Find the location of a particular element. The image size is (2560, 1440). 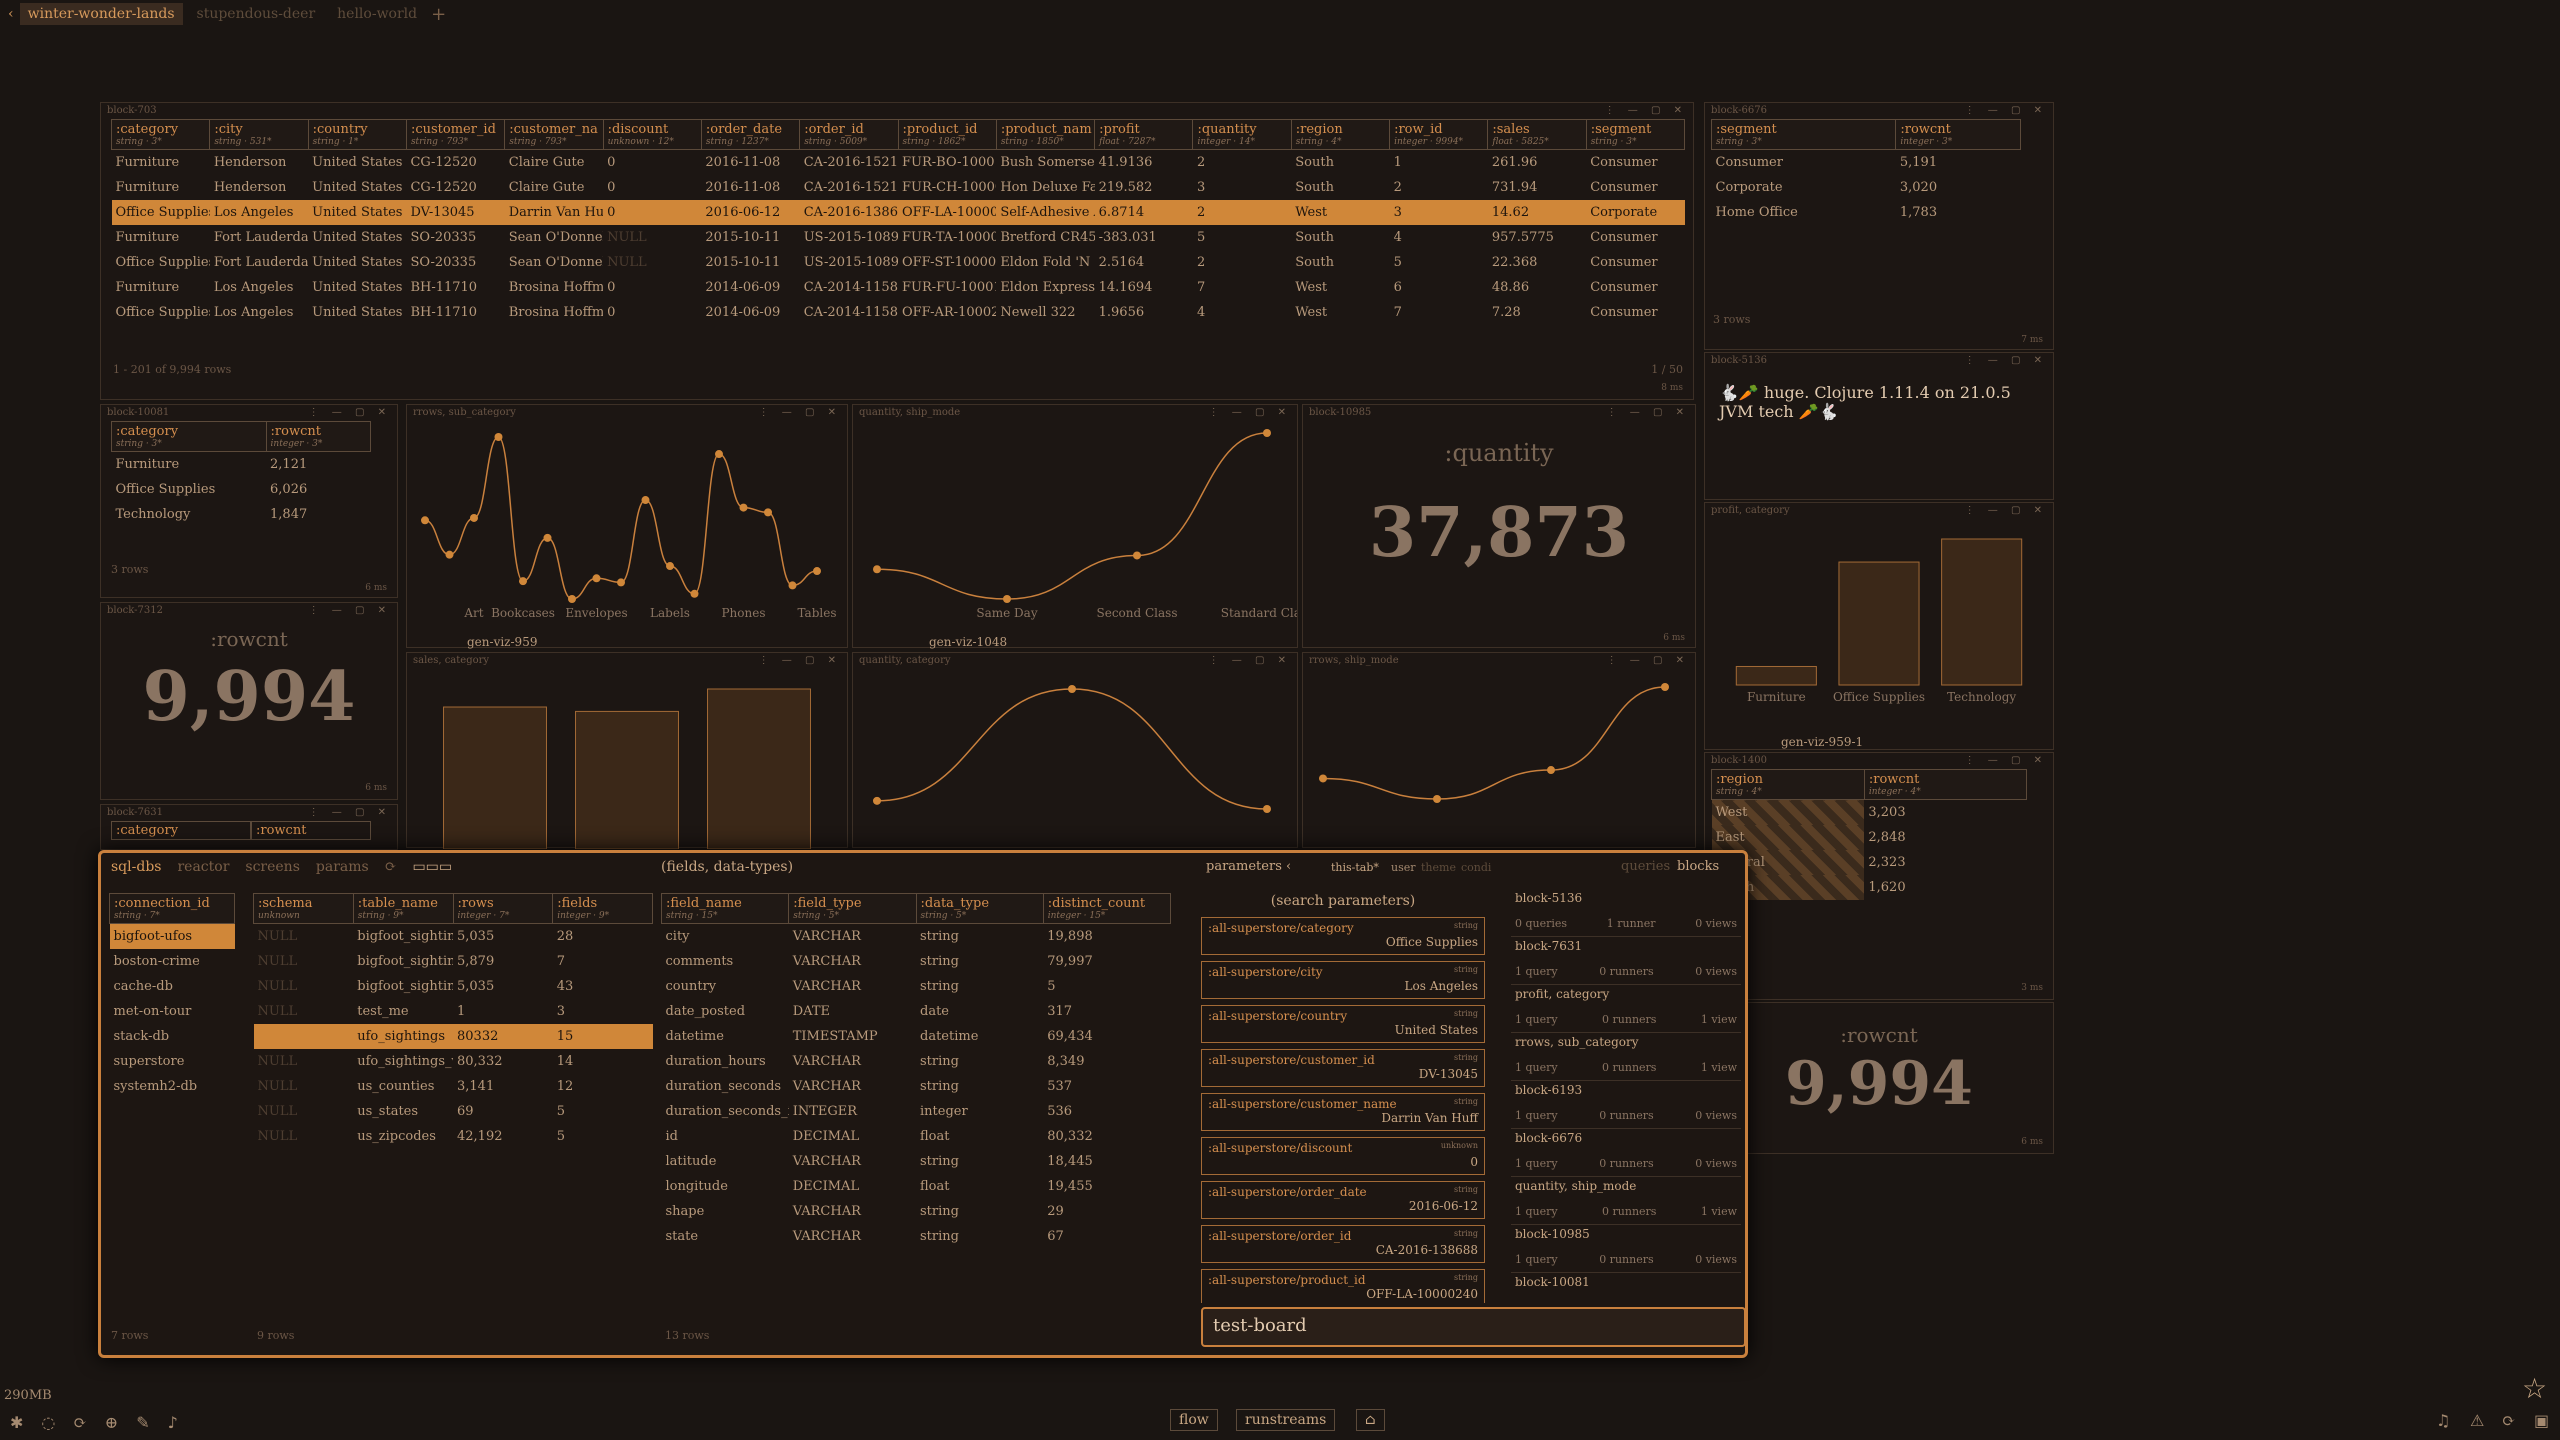

bell-icon: ♫ is located at coordinates (2443, 1420).